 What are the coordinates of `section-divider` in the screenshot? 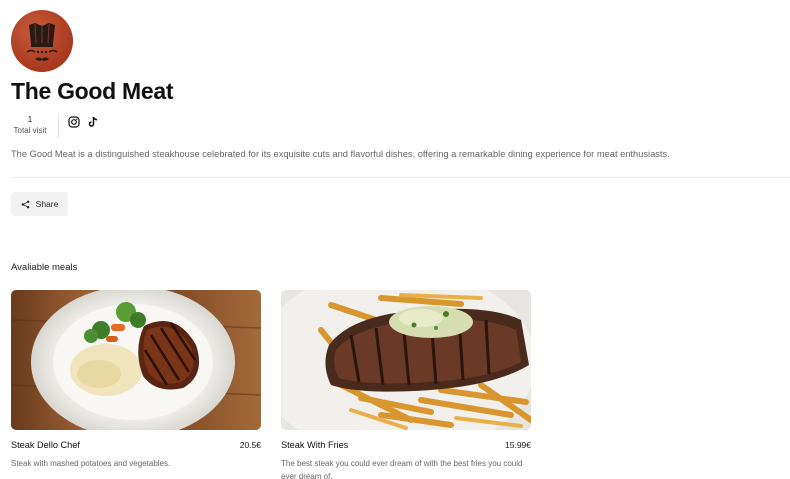 It's located at (400, 177).